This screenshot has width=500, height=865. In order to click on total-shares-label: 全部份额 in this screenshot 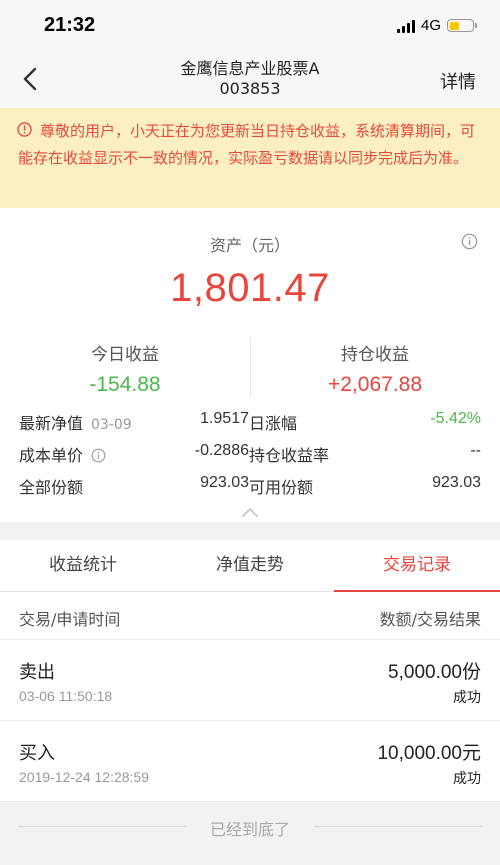, I will do `click(51, 487)`.